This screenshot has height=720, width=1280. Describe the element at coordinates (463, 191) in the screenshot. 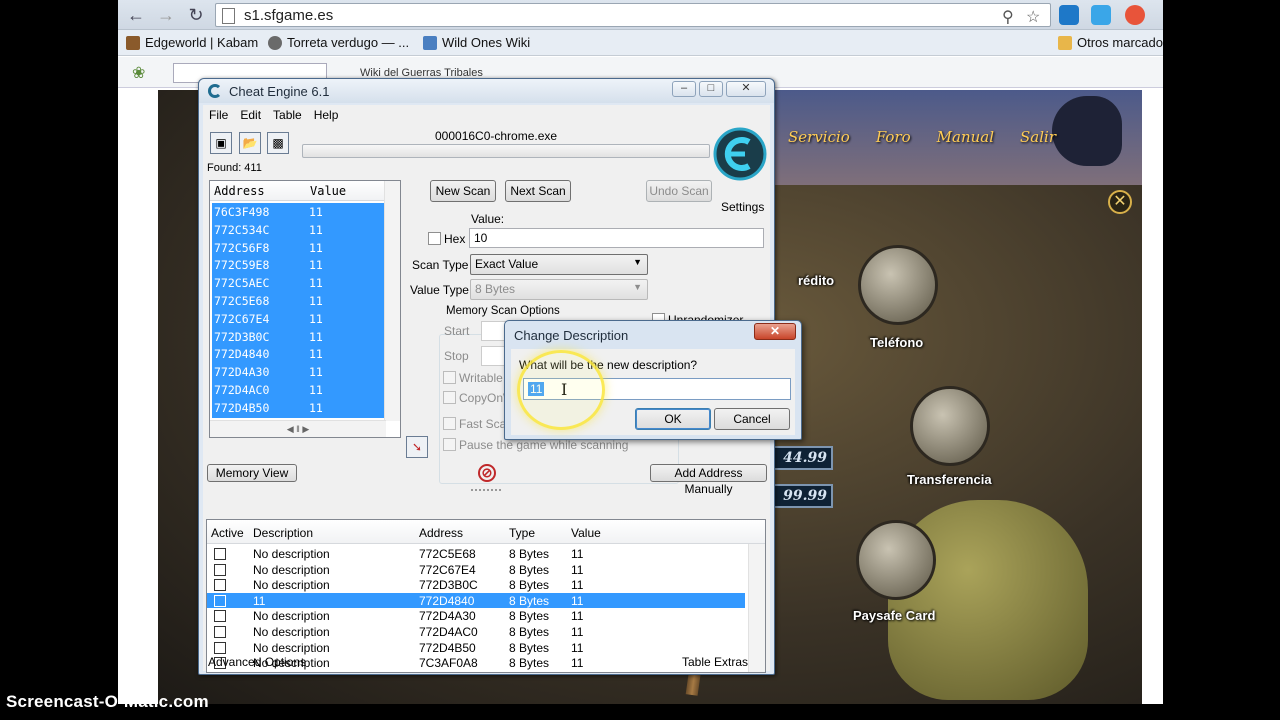

I see `new-scan-button: New Scan` at that location.